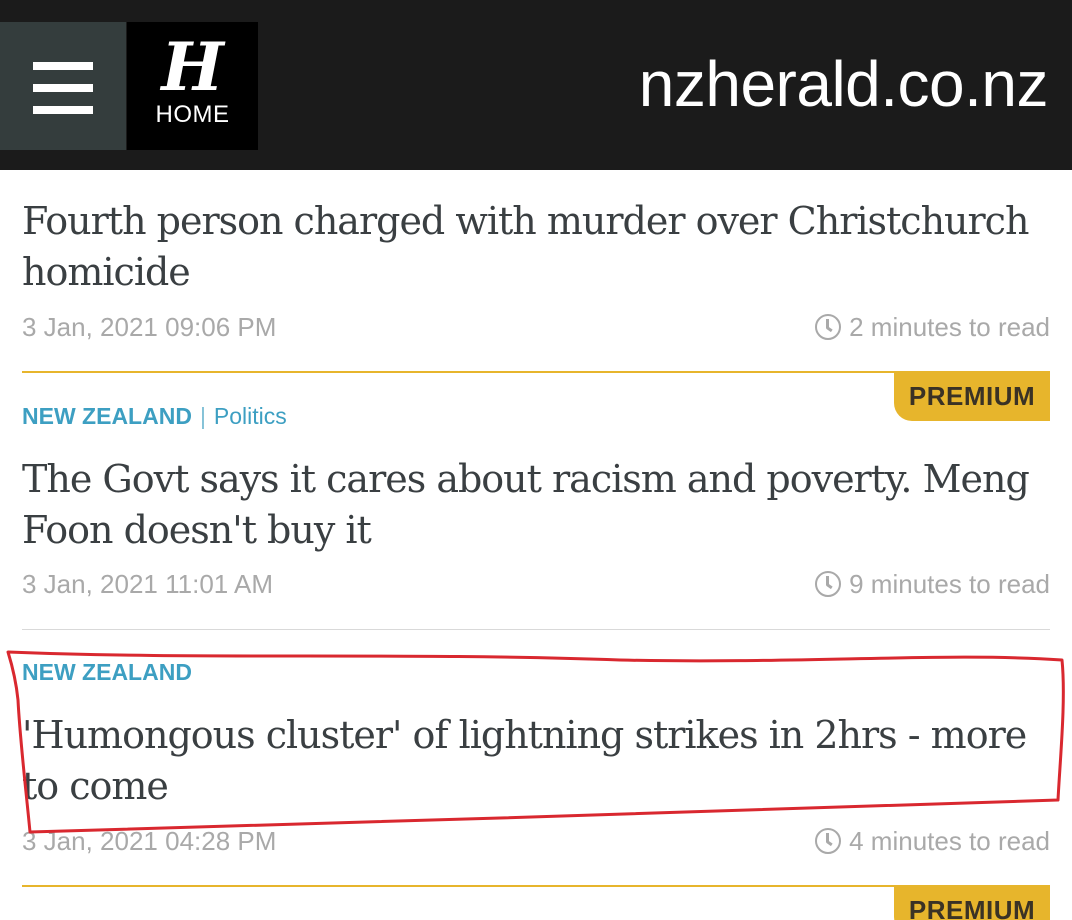  I want to click on article-divider, so click(536, 629).